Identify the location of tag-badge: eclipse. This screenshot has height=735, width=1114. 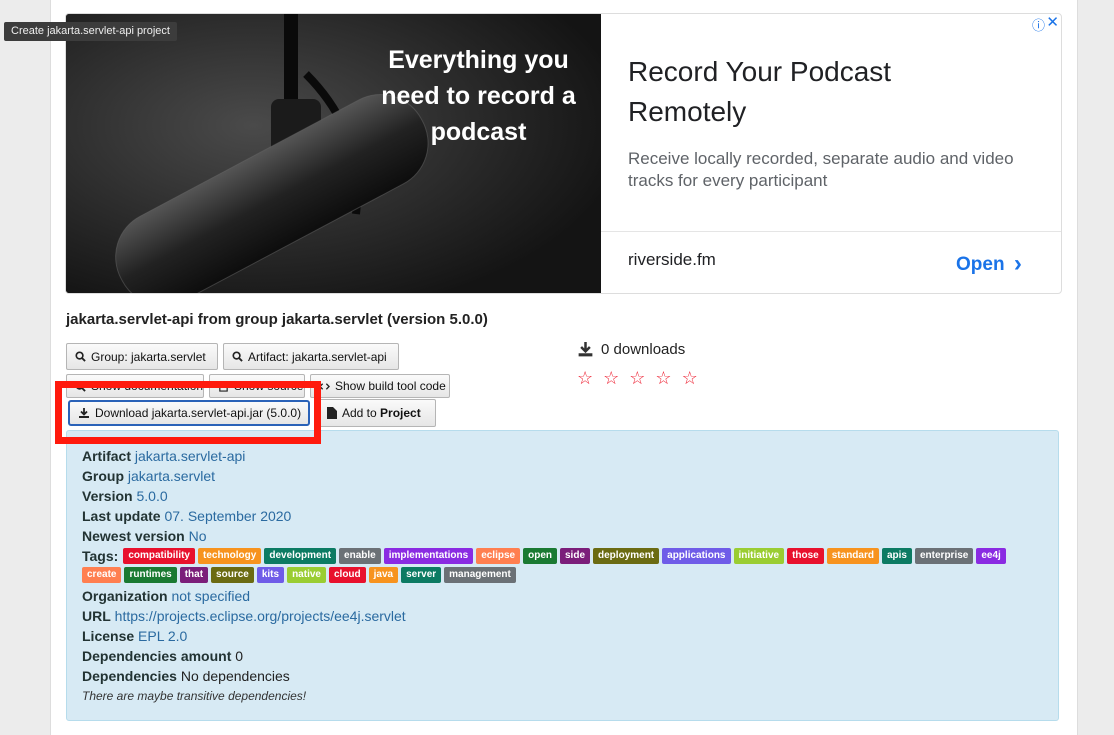
(498, 556).